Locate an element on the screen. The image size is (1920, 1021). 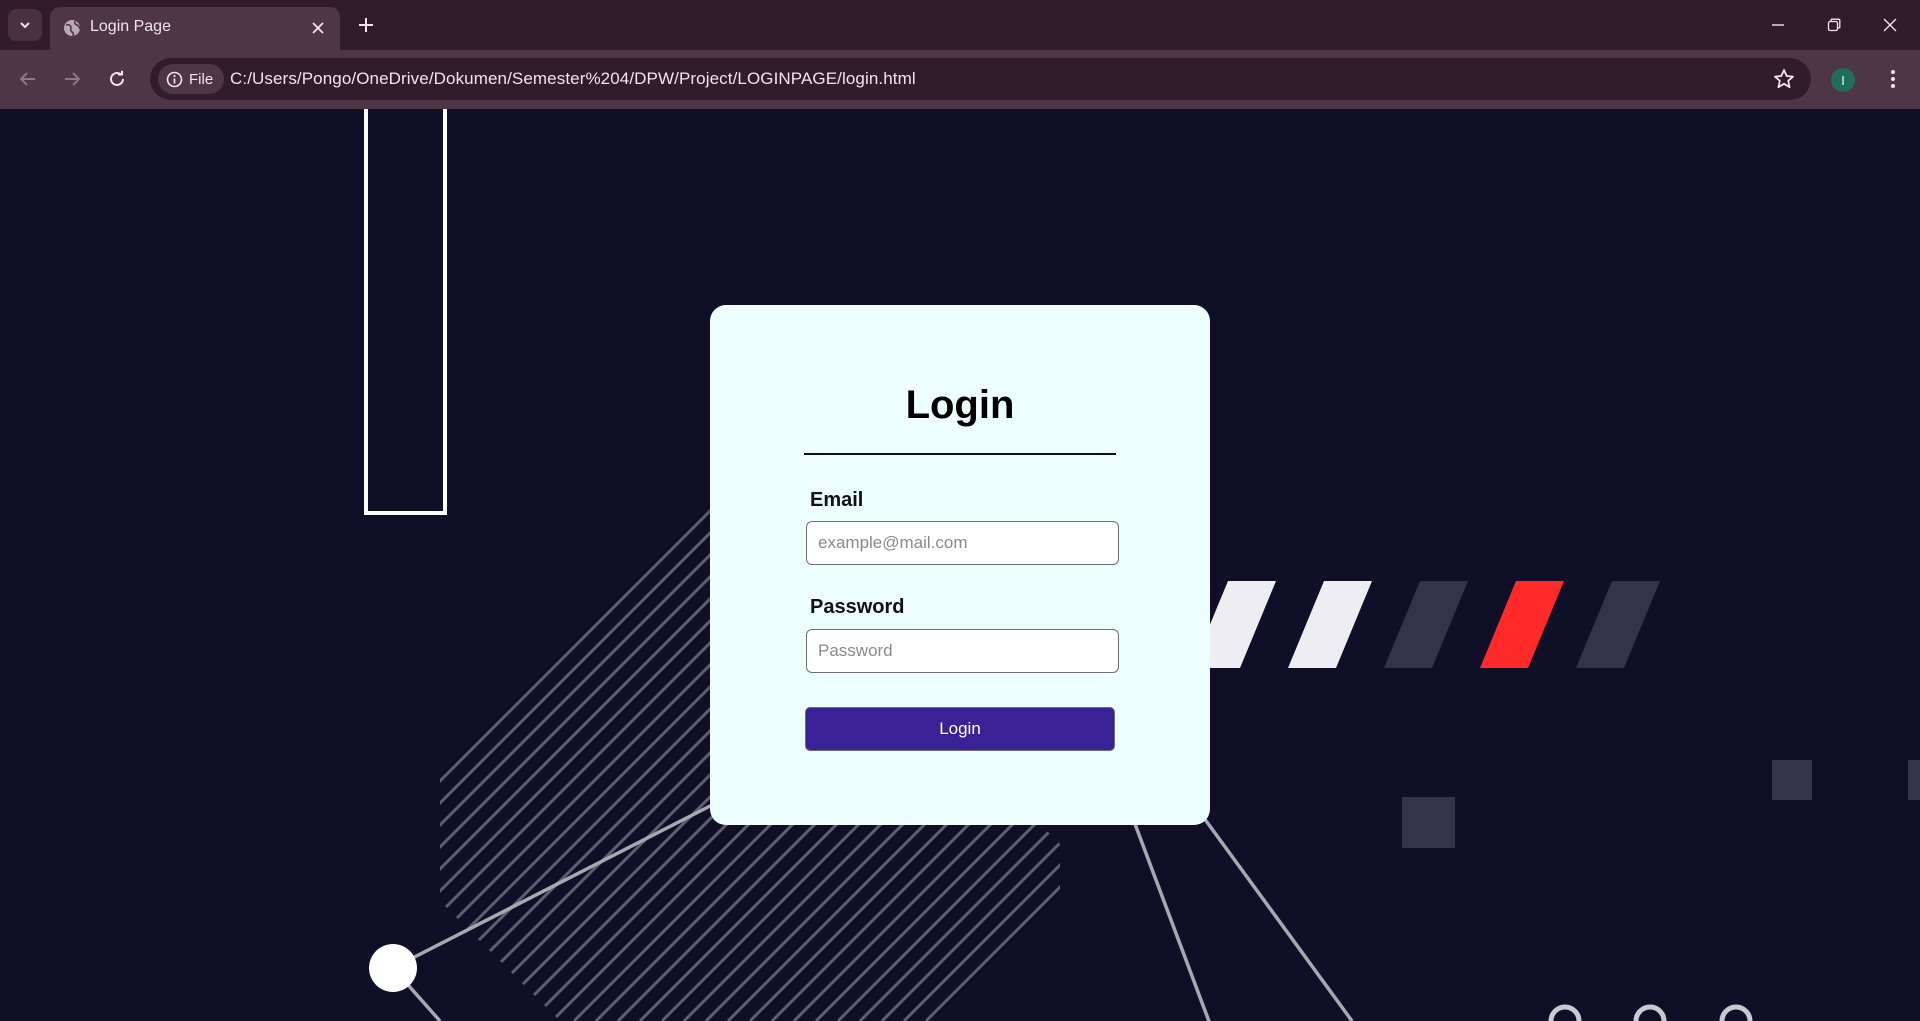
forward-button is located at coordinates (72, 79).